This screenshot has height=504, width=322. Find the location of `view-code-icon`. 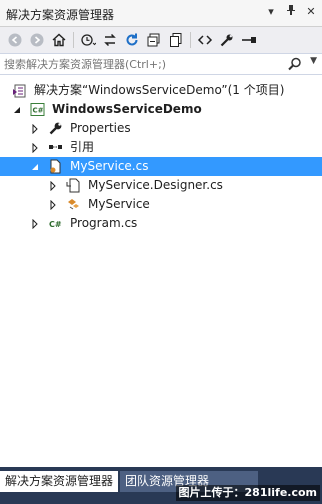

view-code-icon is located at coordinates (205, 40).